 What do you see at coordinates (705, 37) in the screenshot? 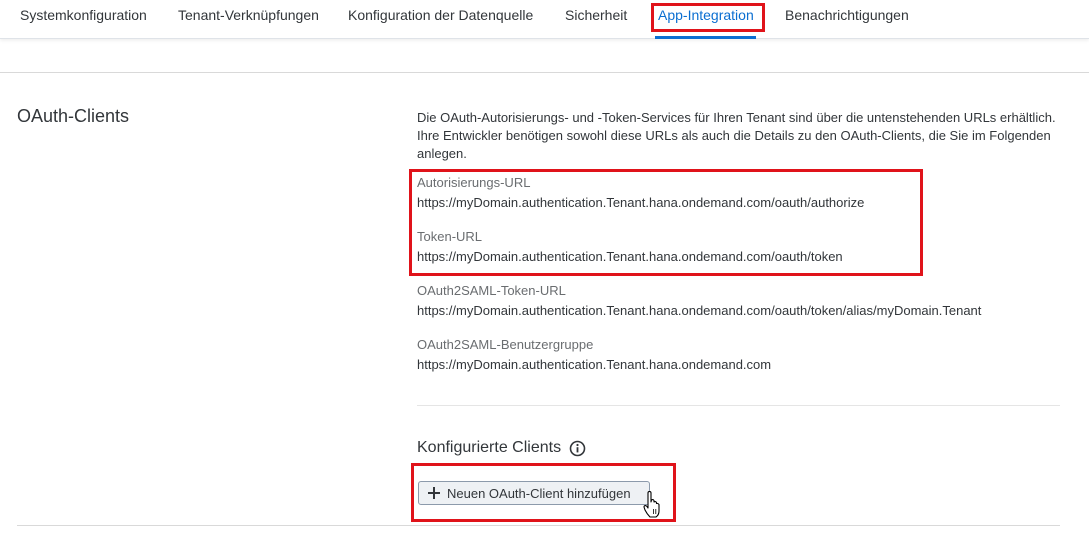
I see `selected-tab-indicator` at bounding box center [705, 37].